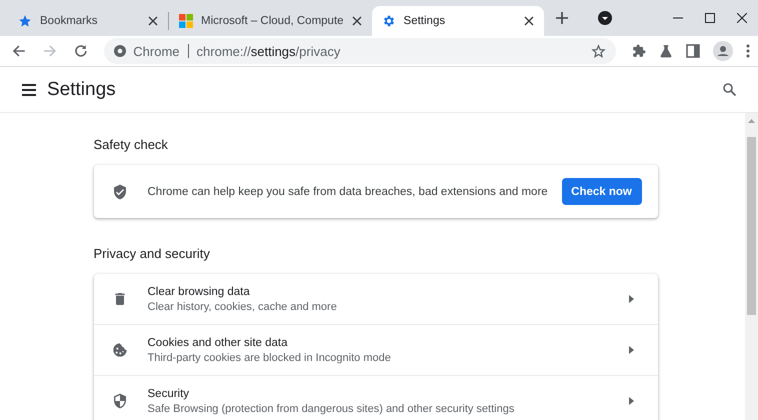 This screenshot has width=758, height=420. I want to click on side-panel-icon, so click(693, 51).